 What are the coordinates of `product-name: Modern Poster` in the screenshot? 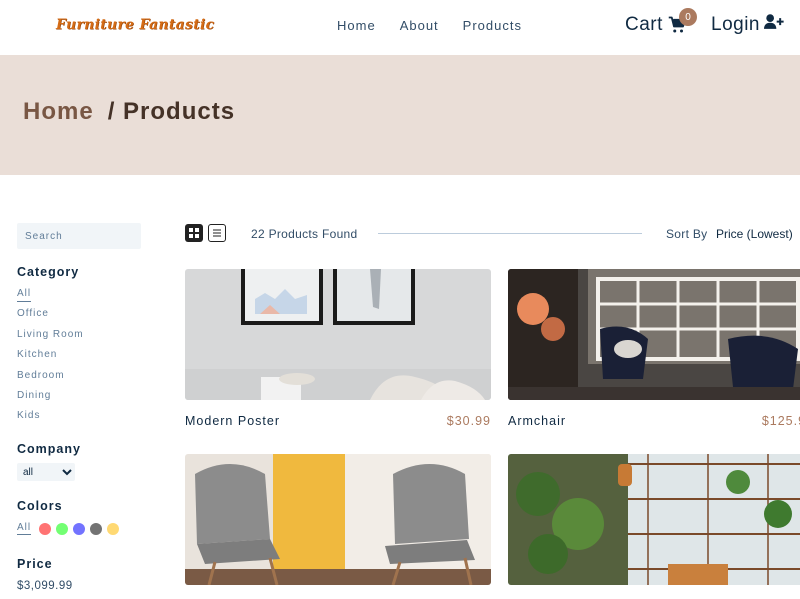 It's located at (232, 421).